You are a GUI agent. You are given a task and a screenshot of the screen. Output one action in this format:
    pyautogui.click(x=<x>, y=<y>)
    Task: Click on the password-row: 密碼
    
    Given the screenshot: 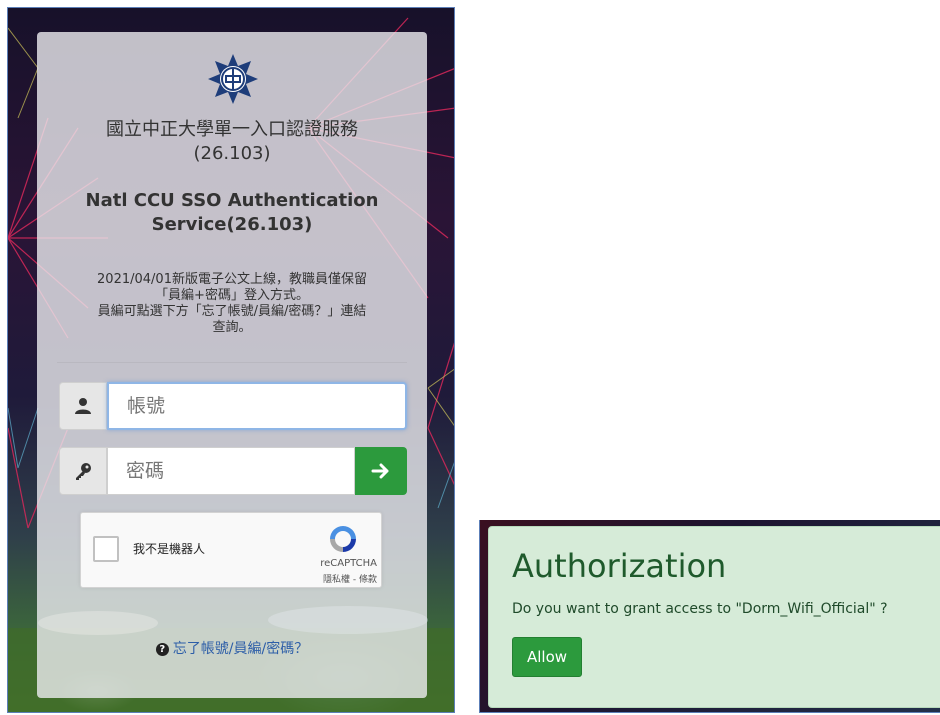 What is the action you would take?
    pyautogui.click(x=233, y=471)
    